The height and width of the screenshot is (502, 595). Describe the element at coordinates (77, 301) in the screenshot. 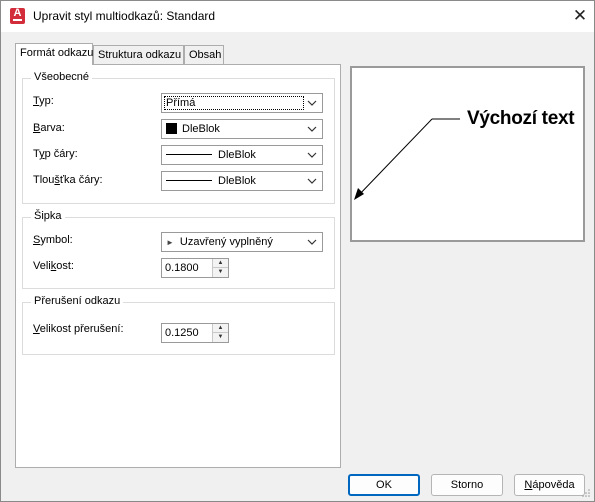

I see `break-group-title: Přerušení odkazu` at that location.